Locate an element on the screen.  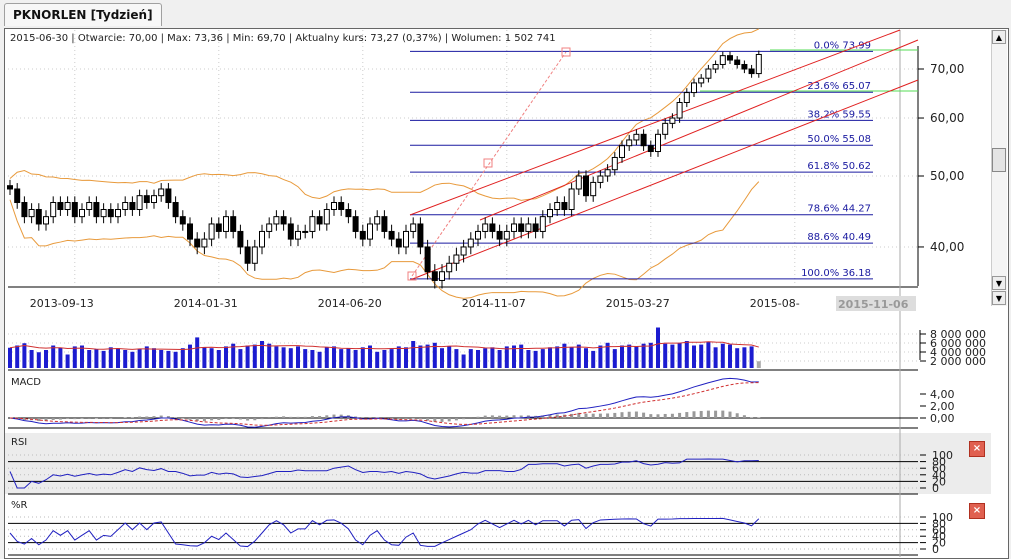
scroll-down-button: ▼ is located at coordinates (999, 283).